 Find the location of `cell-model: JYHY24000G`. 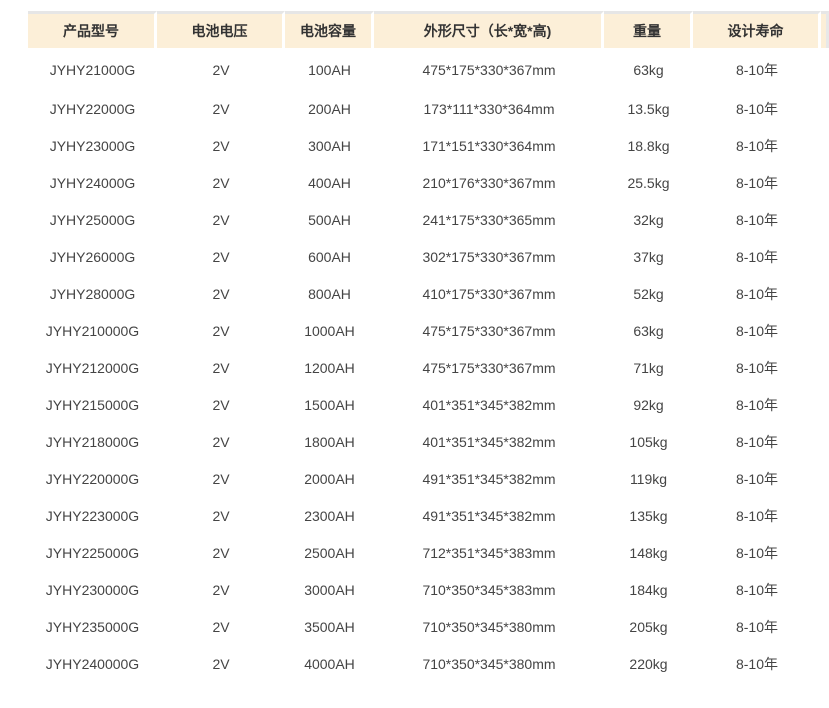

cell-model: JYHY24000G is located at coordinates (92, 182).